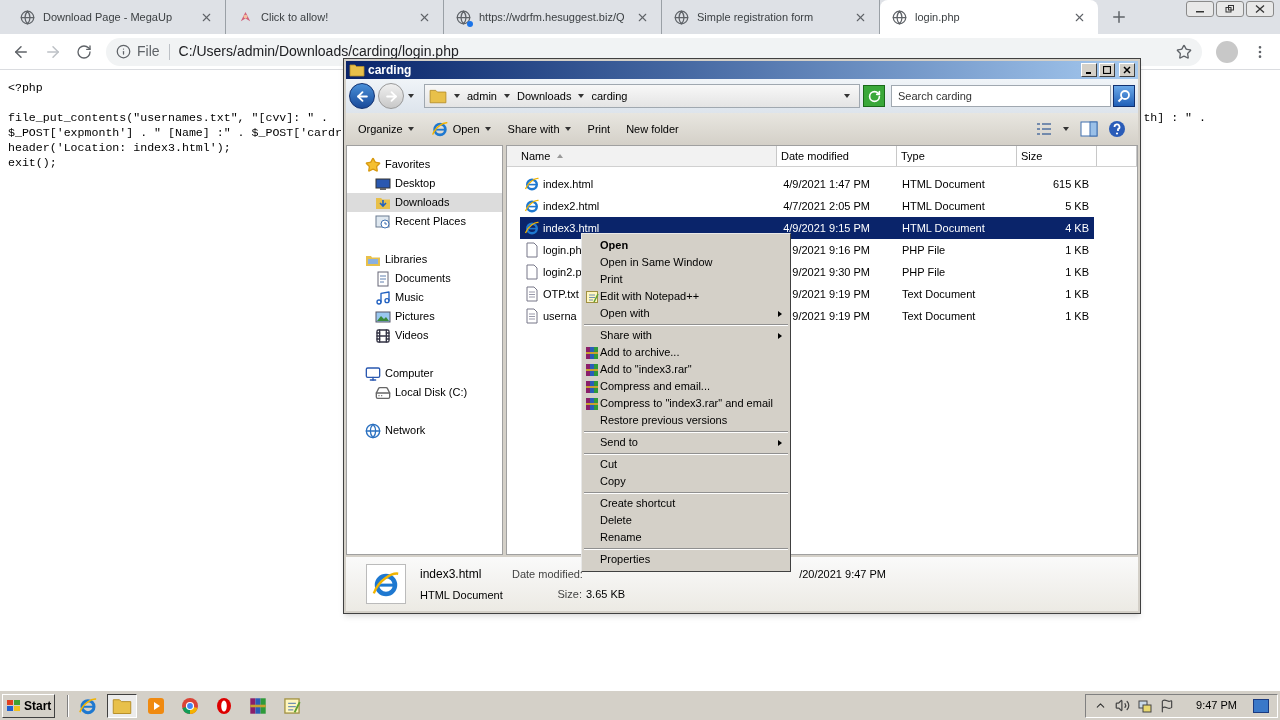 This screenshot has height=720, width=1280. I want to click on breadcrumb-bar: admin Downloads carding, so click(642, 96).